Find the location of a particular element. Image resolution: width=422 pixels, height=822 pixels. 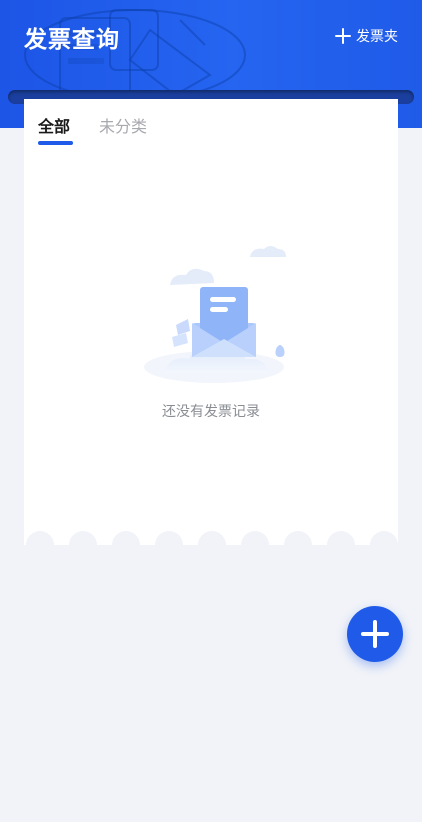

tab-uncategorized: 未分类 is located at coordinates (123, 125).